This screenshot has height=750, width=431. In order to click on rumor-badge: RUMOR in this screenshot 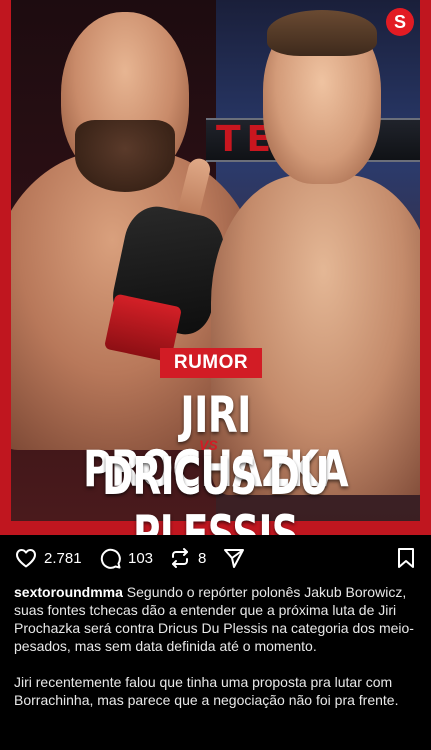, I will do `click(211, 363)`.